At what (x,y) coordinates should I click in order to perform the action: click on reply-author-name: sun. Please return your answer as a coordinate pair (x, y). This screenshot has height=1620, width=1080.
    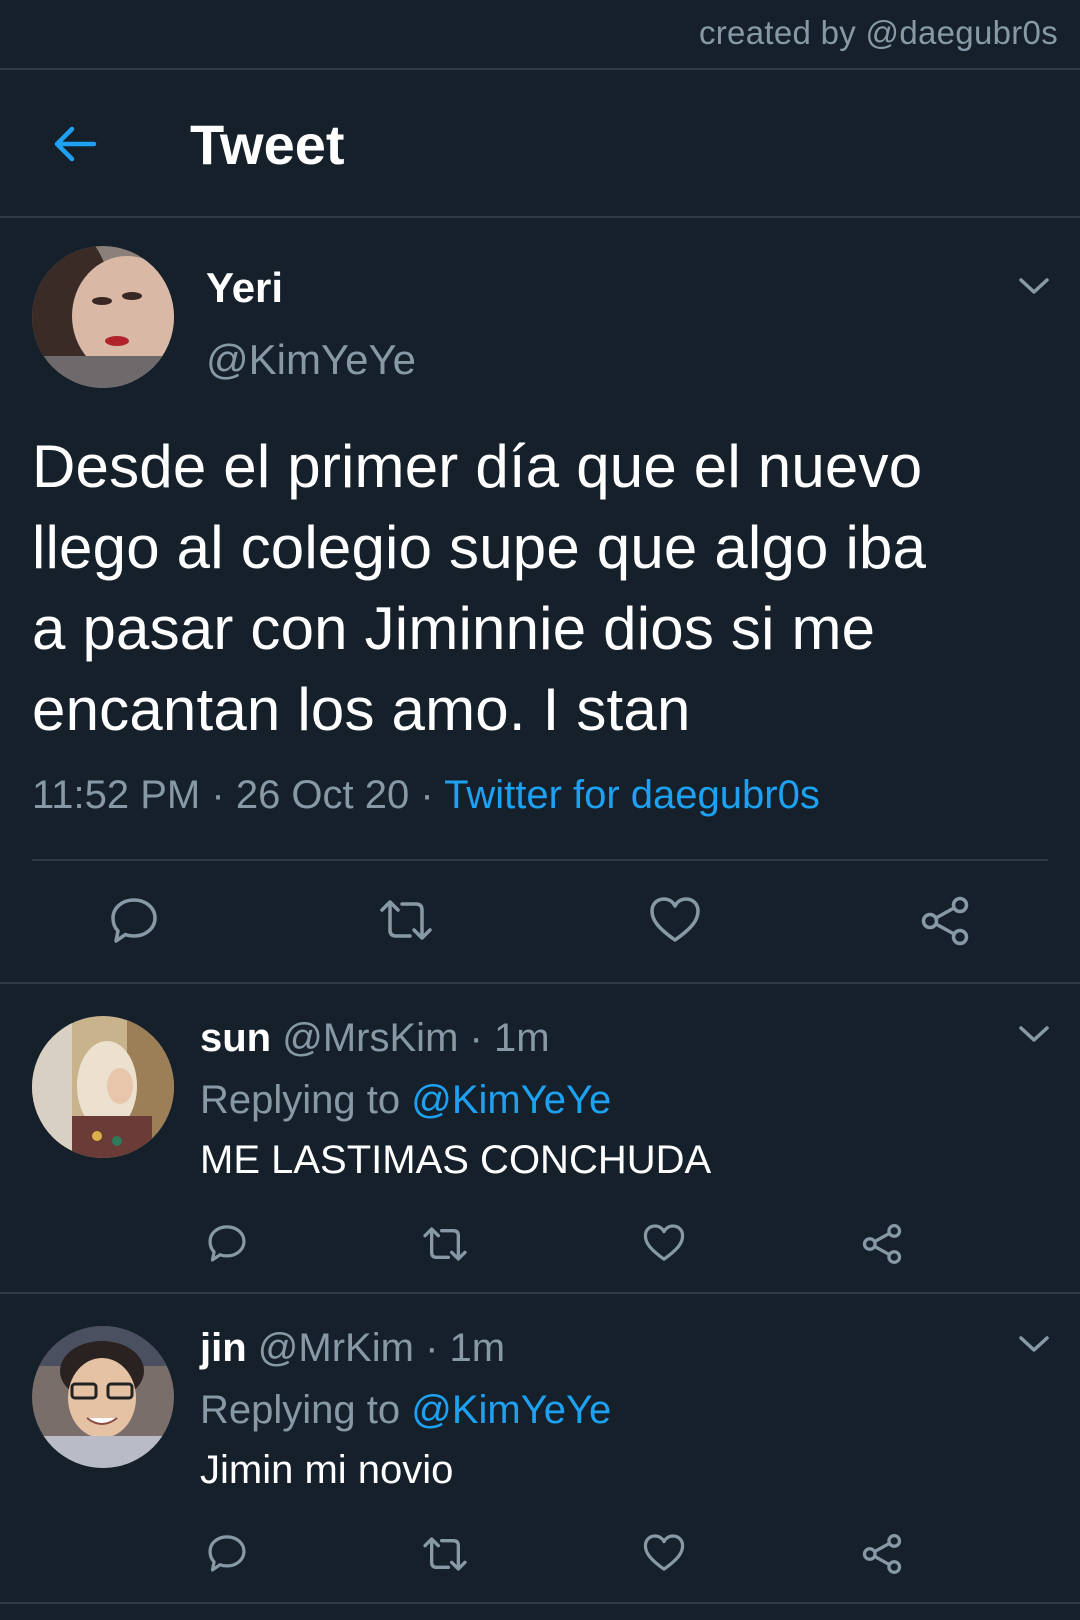
    Looking at the image, I should click on (235, 1038).